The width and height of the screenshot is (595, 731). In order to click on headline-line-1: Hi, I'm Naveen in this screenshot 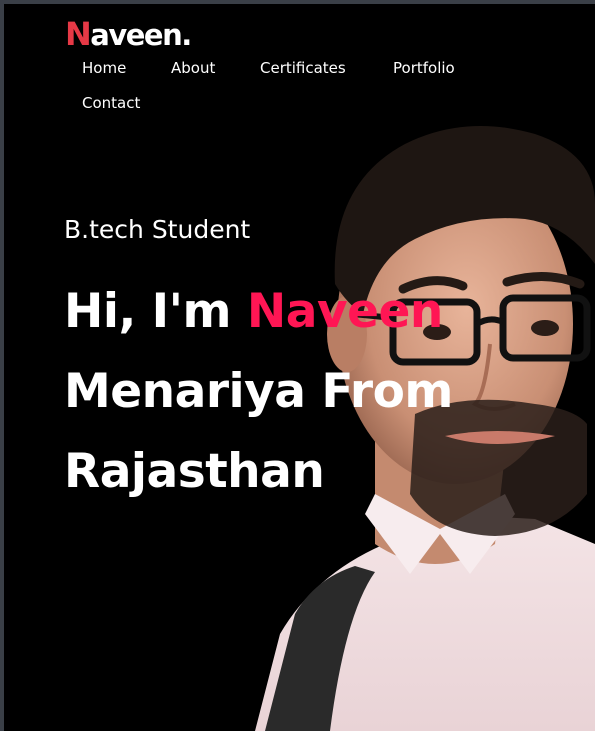, I will do `click(299, 312)`.